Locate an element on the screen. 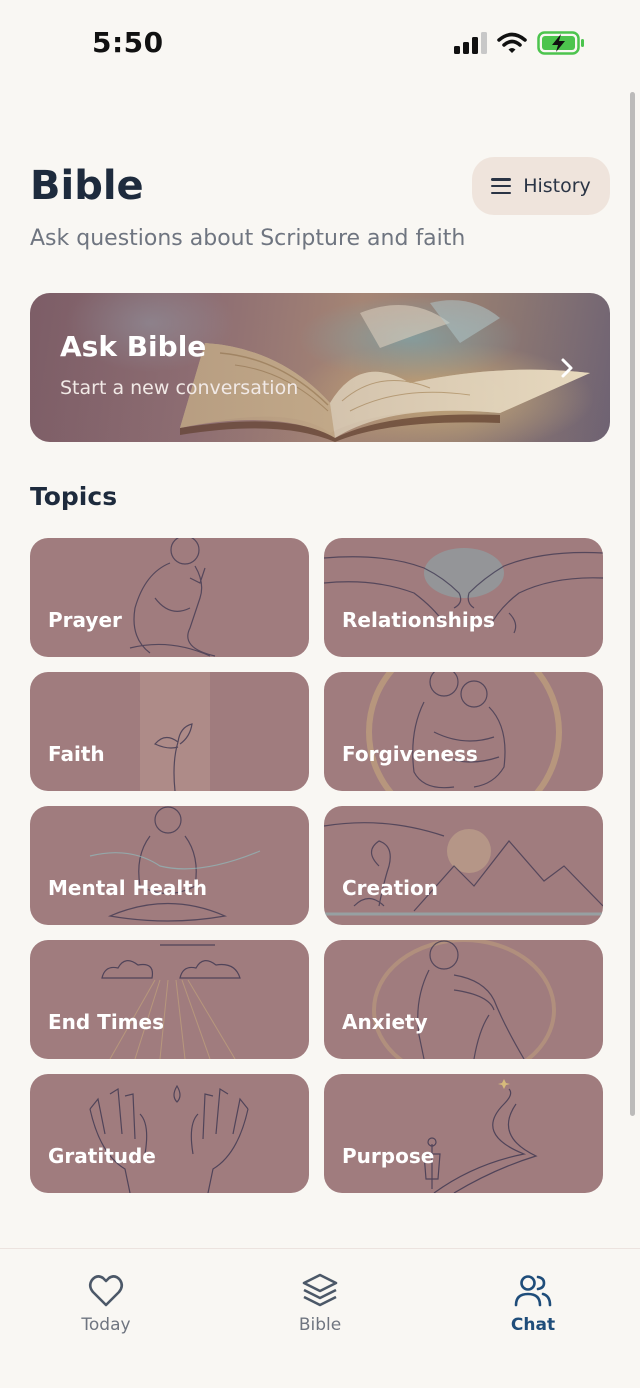  topic-tile-prayer: Prayer is located at coordinates (169, 597).